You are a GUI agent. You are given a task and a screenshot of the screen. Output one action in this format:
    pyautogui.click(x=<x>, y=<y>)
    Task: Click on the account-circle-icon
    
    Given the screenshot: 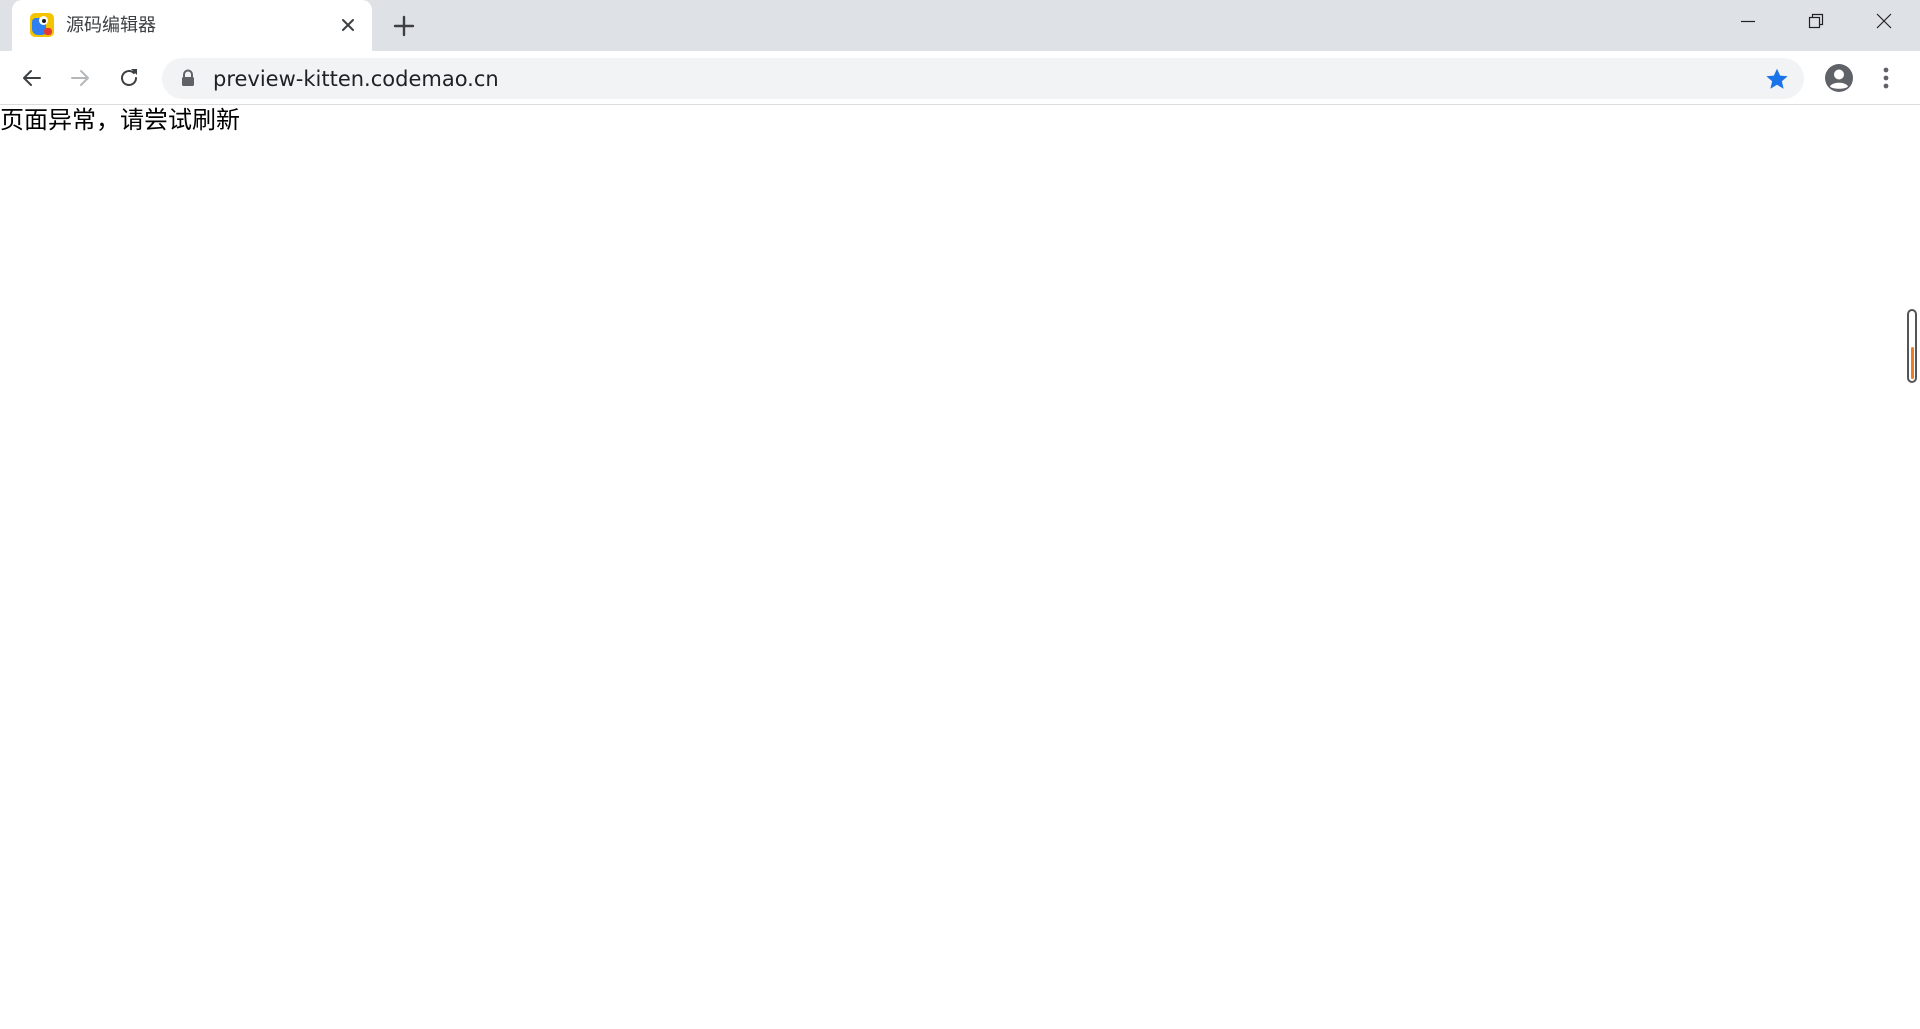 What is the action you would take?
    pyautogui.click(x=1839, y=78)
    